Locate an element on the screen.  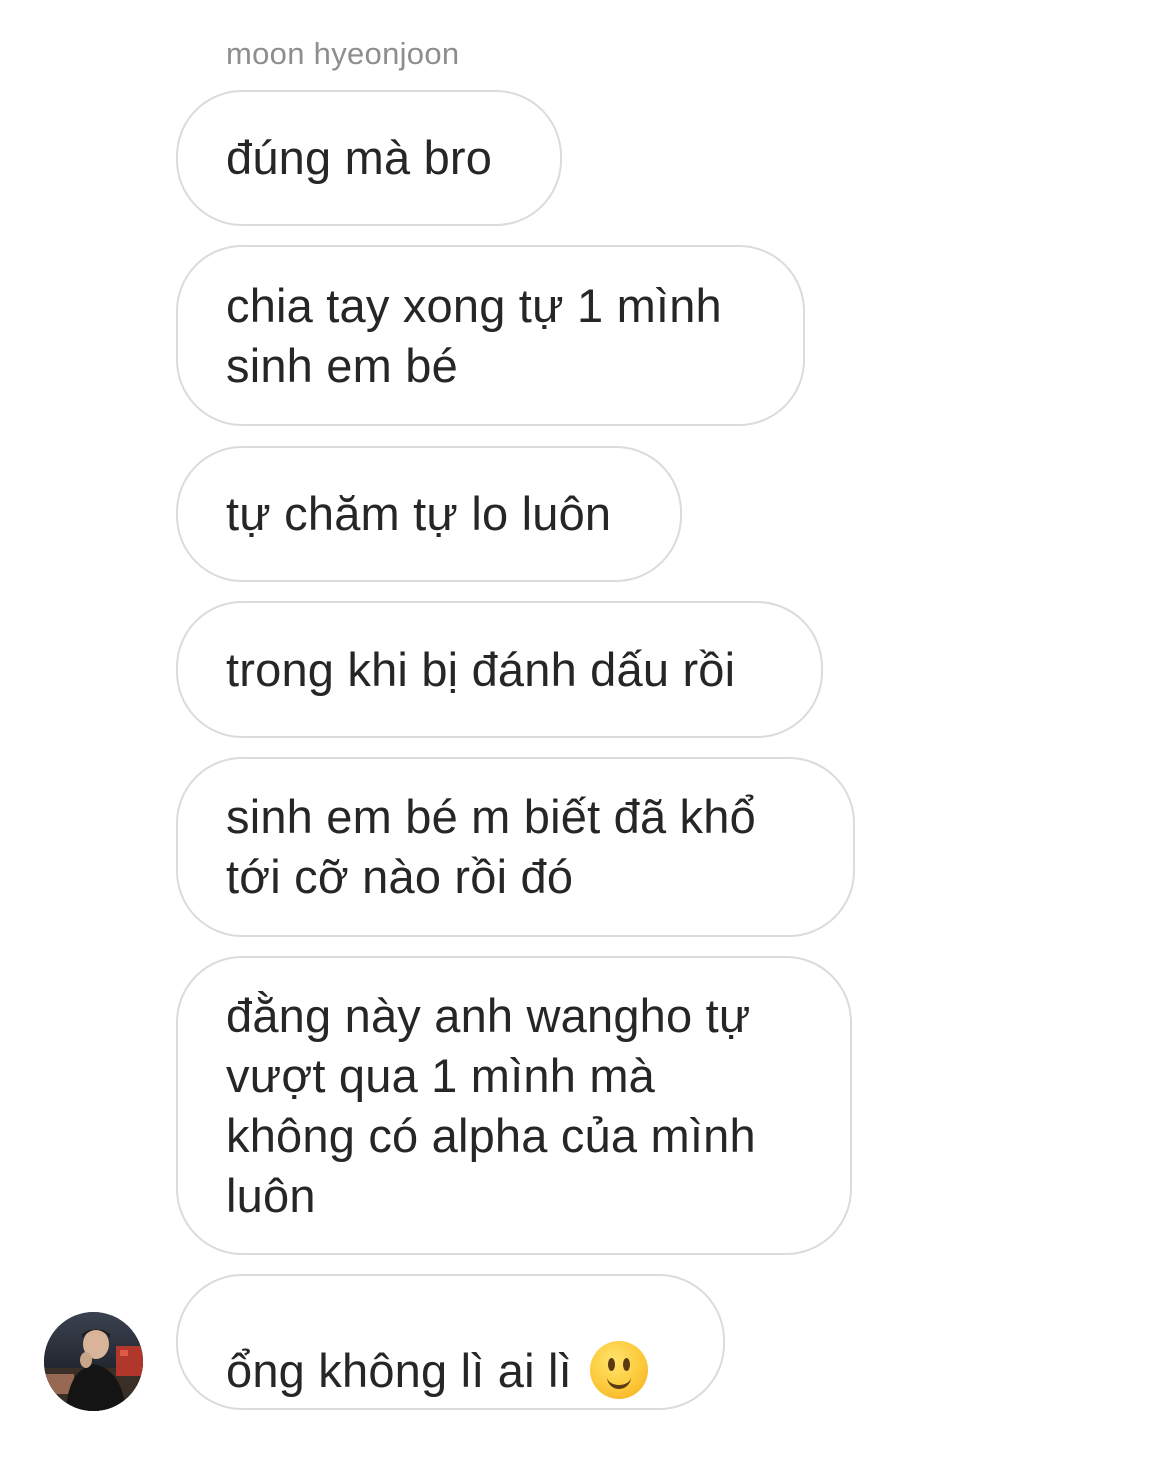
message-text: đúng mà bro is located at coordinates (359, 157).